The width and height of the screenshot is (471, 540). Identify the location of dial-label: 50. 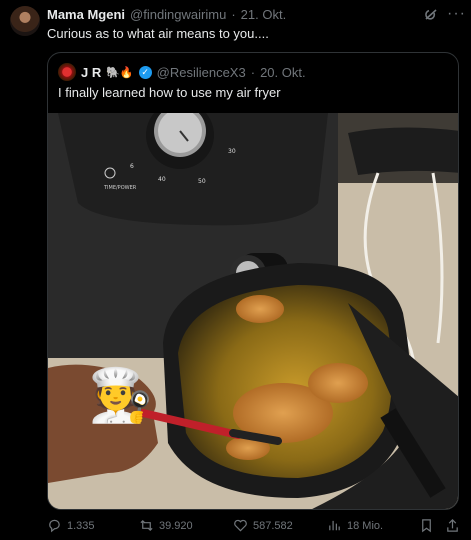
(202, 181).